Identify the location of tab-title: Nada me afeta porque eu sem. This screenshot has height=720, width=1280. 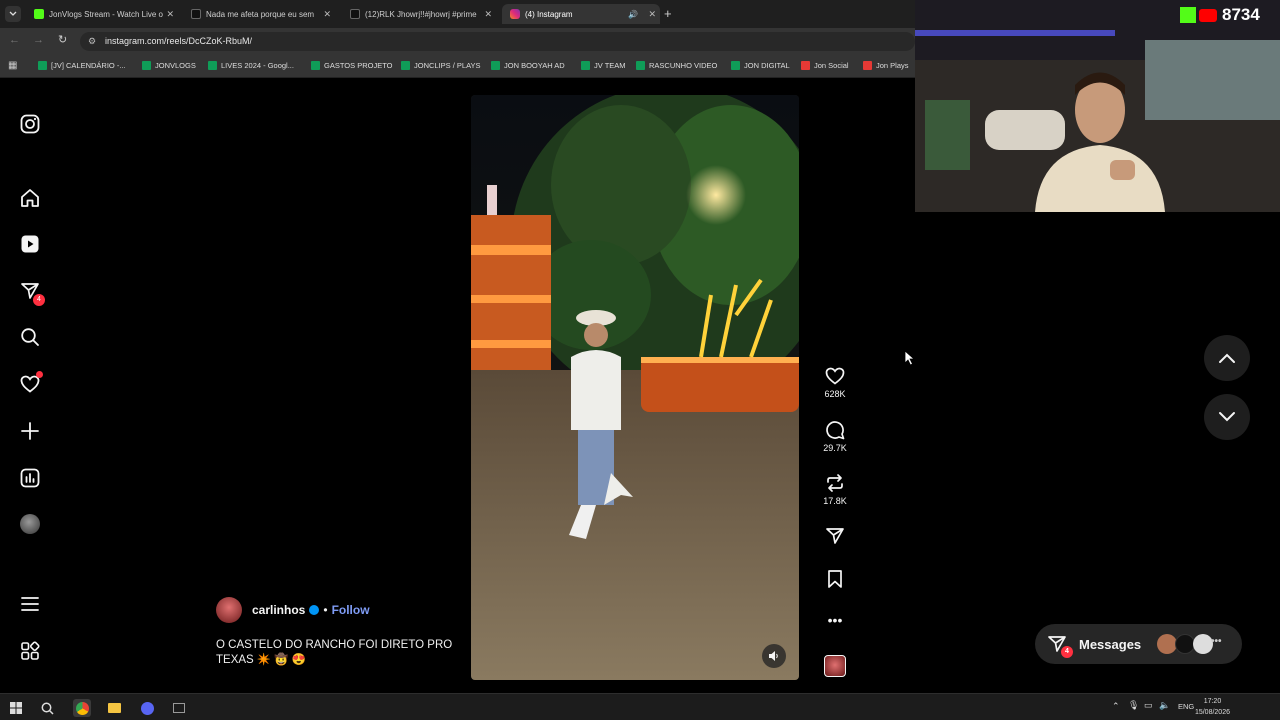
(260, 14).